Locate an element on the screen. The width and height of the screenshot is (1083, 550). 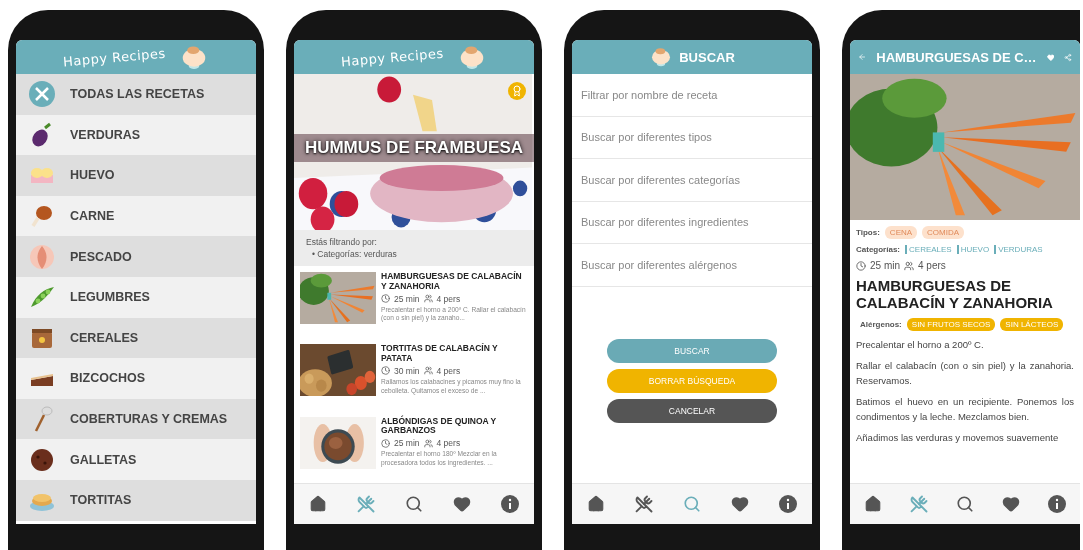
types-label: Tipos: is located at coordinates (868, 232).